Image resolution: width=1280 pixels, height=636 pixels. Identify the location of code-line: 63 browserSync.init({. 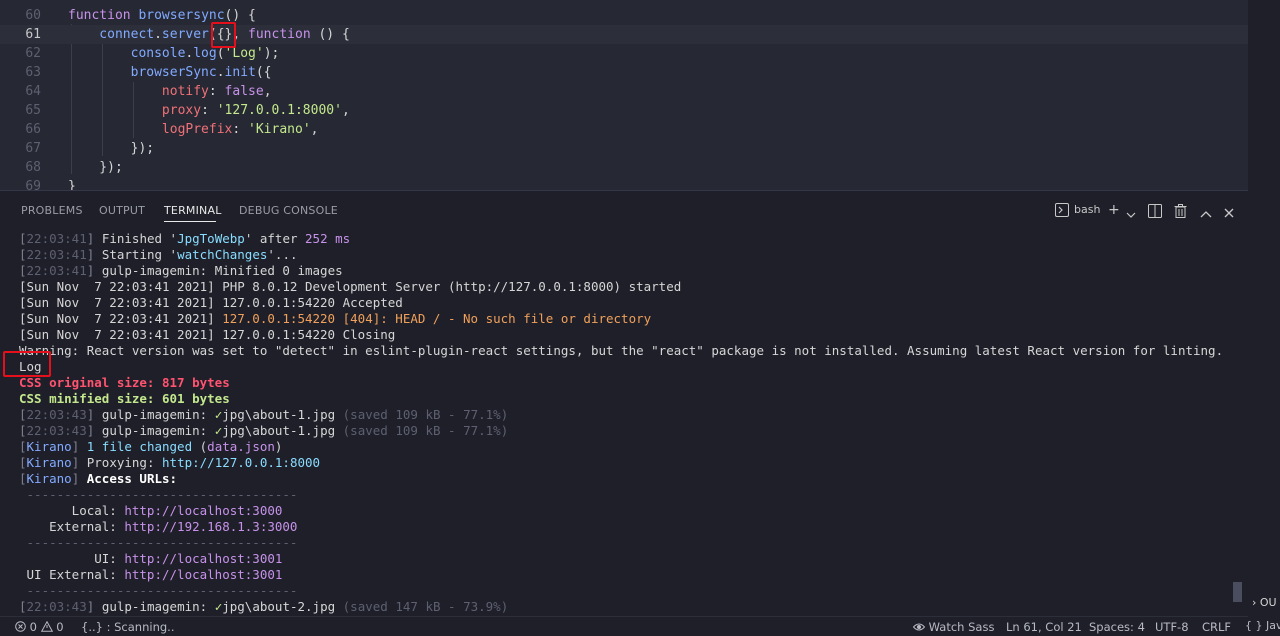
(624, 72).